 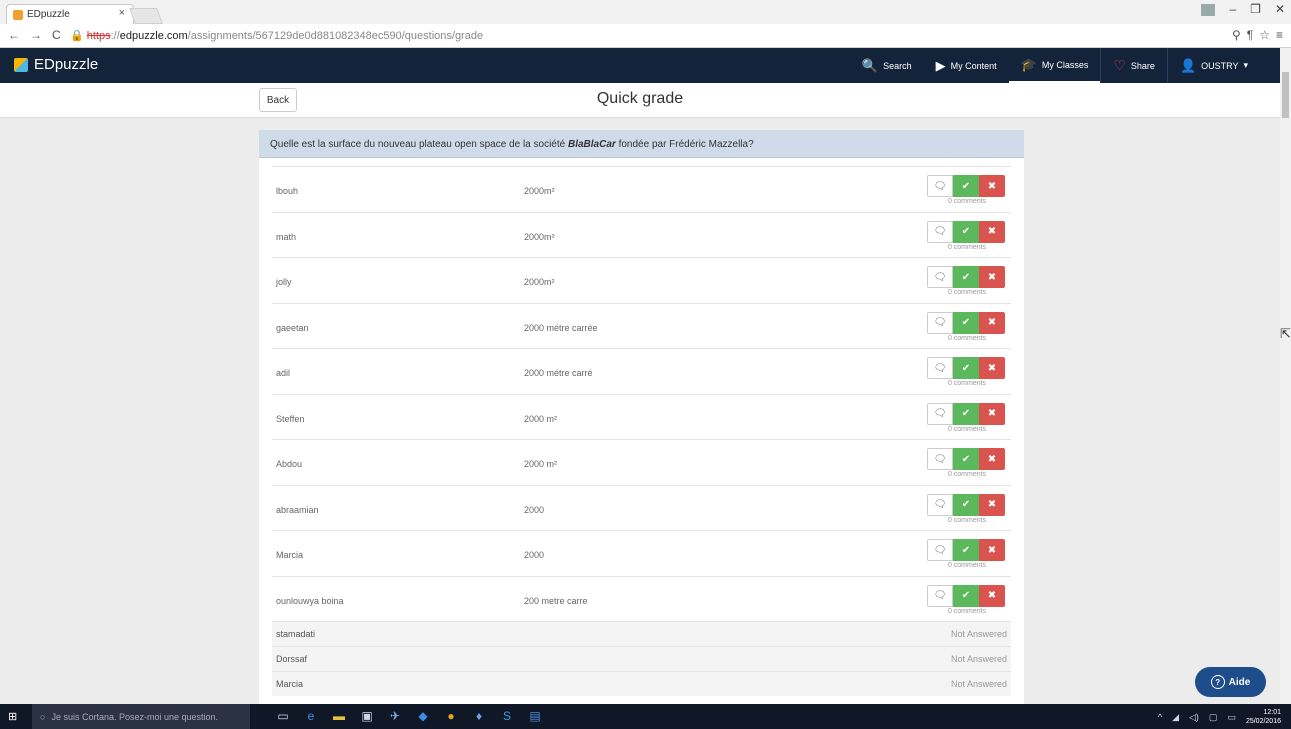 What do you see at coordinates (1279, 35) in the screenshot?
I see `menu-icon: ≡` at bounding box center [1279, 35].